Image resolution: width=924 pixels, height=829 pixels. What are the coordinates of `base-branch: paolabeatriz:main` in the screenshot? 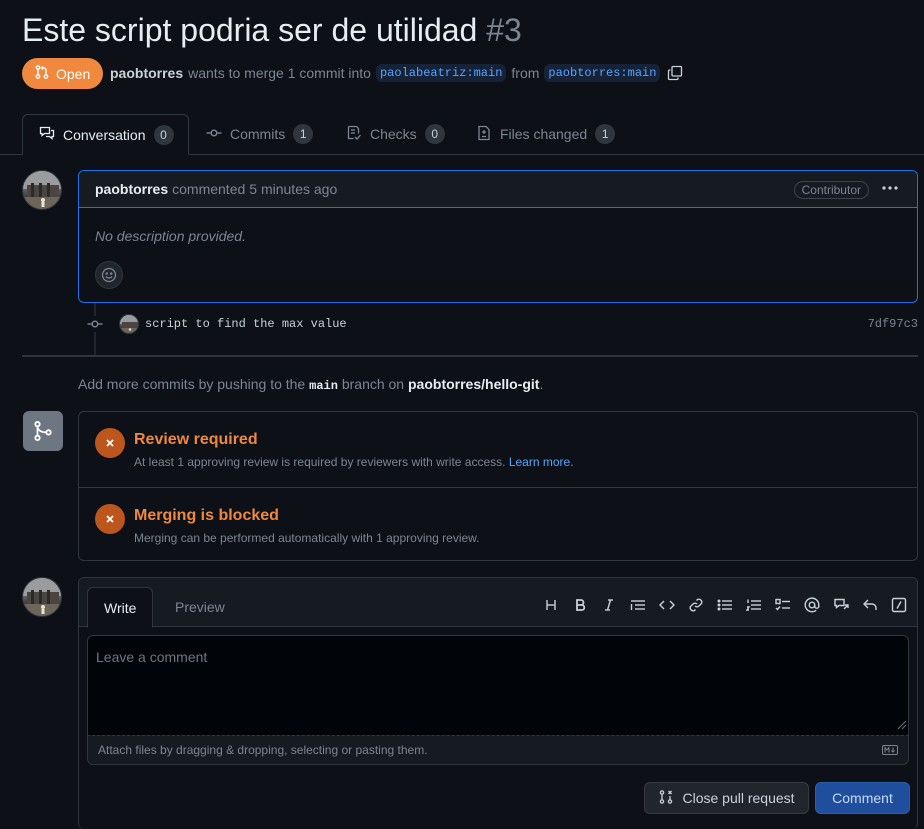 It's located at (441, 73).